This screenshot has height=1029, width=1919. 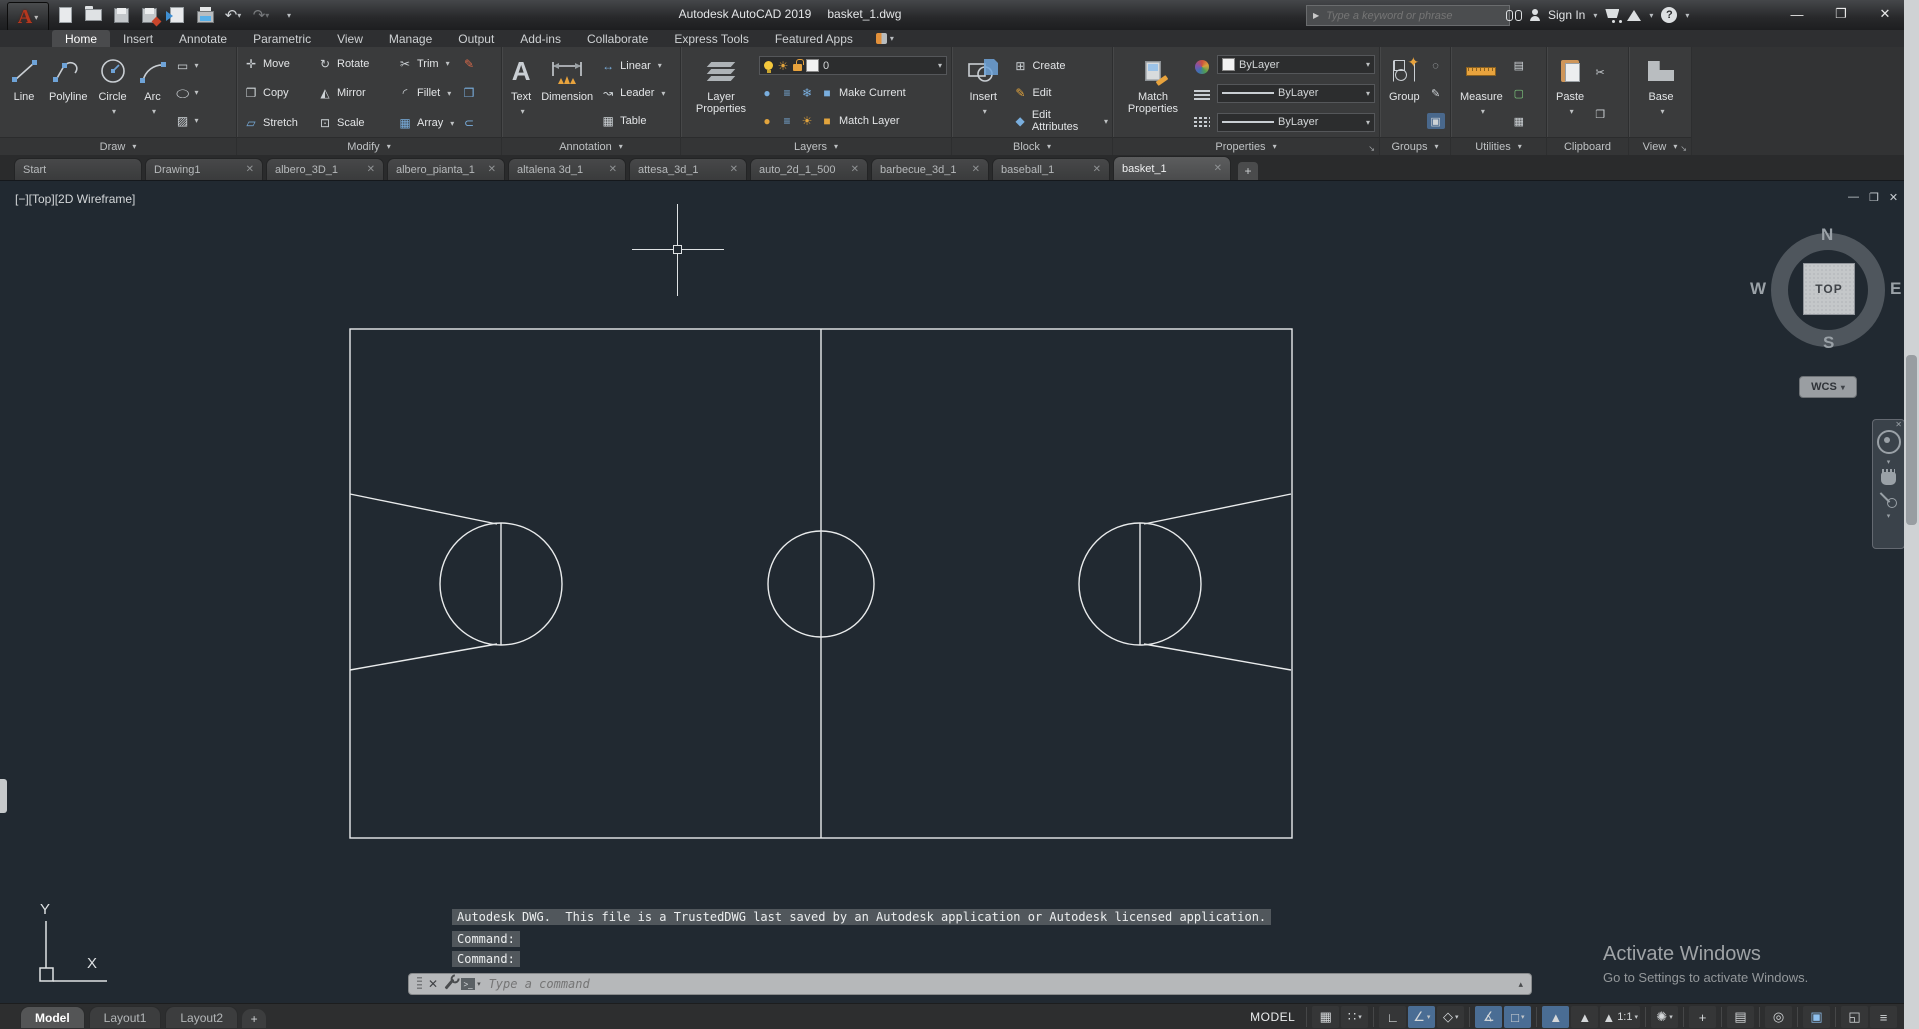 What do you see at coordinates (1451, 1017) in the screenshot?
I see `isometric-drafting-toggle: ◇ ▾` at bounding box center [1451, 1017].